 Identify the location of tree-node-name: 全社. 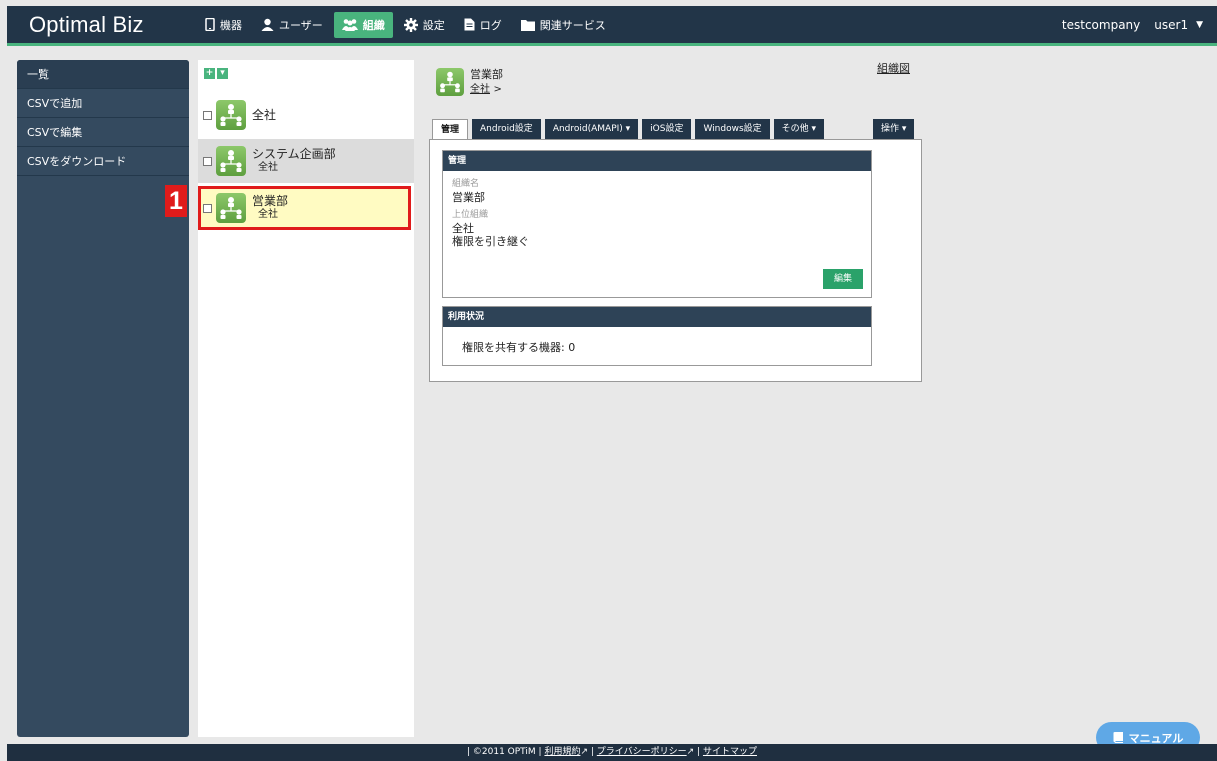
(264, 114).